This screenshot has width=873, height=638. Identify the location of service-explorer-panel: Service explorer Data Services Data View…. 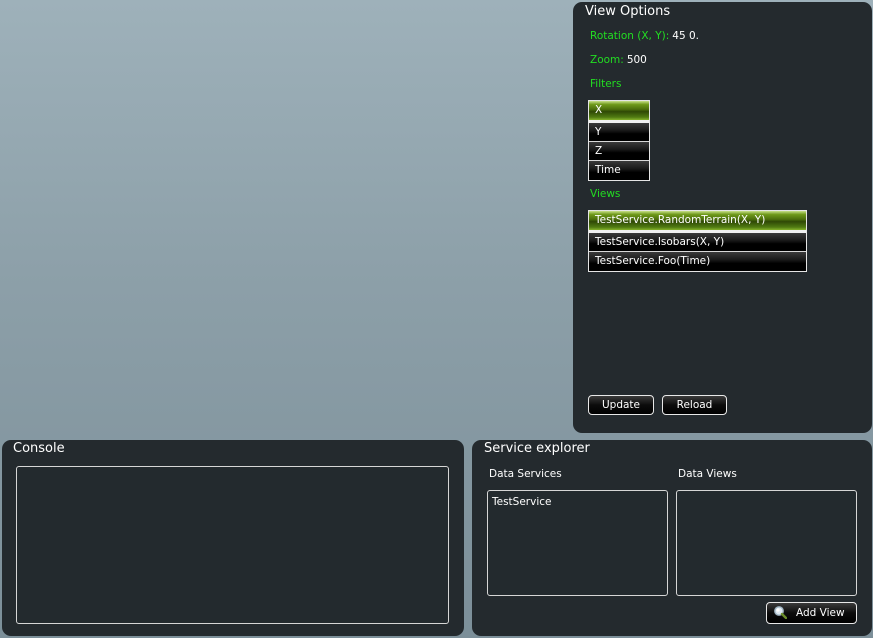
(672, 538).